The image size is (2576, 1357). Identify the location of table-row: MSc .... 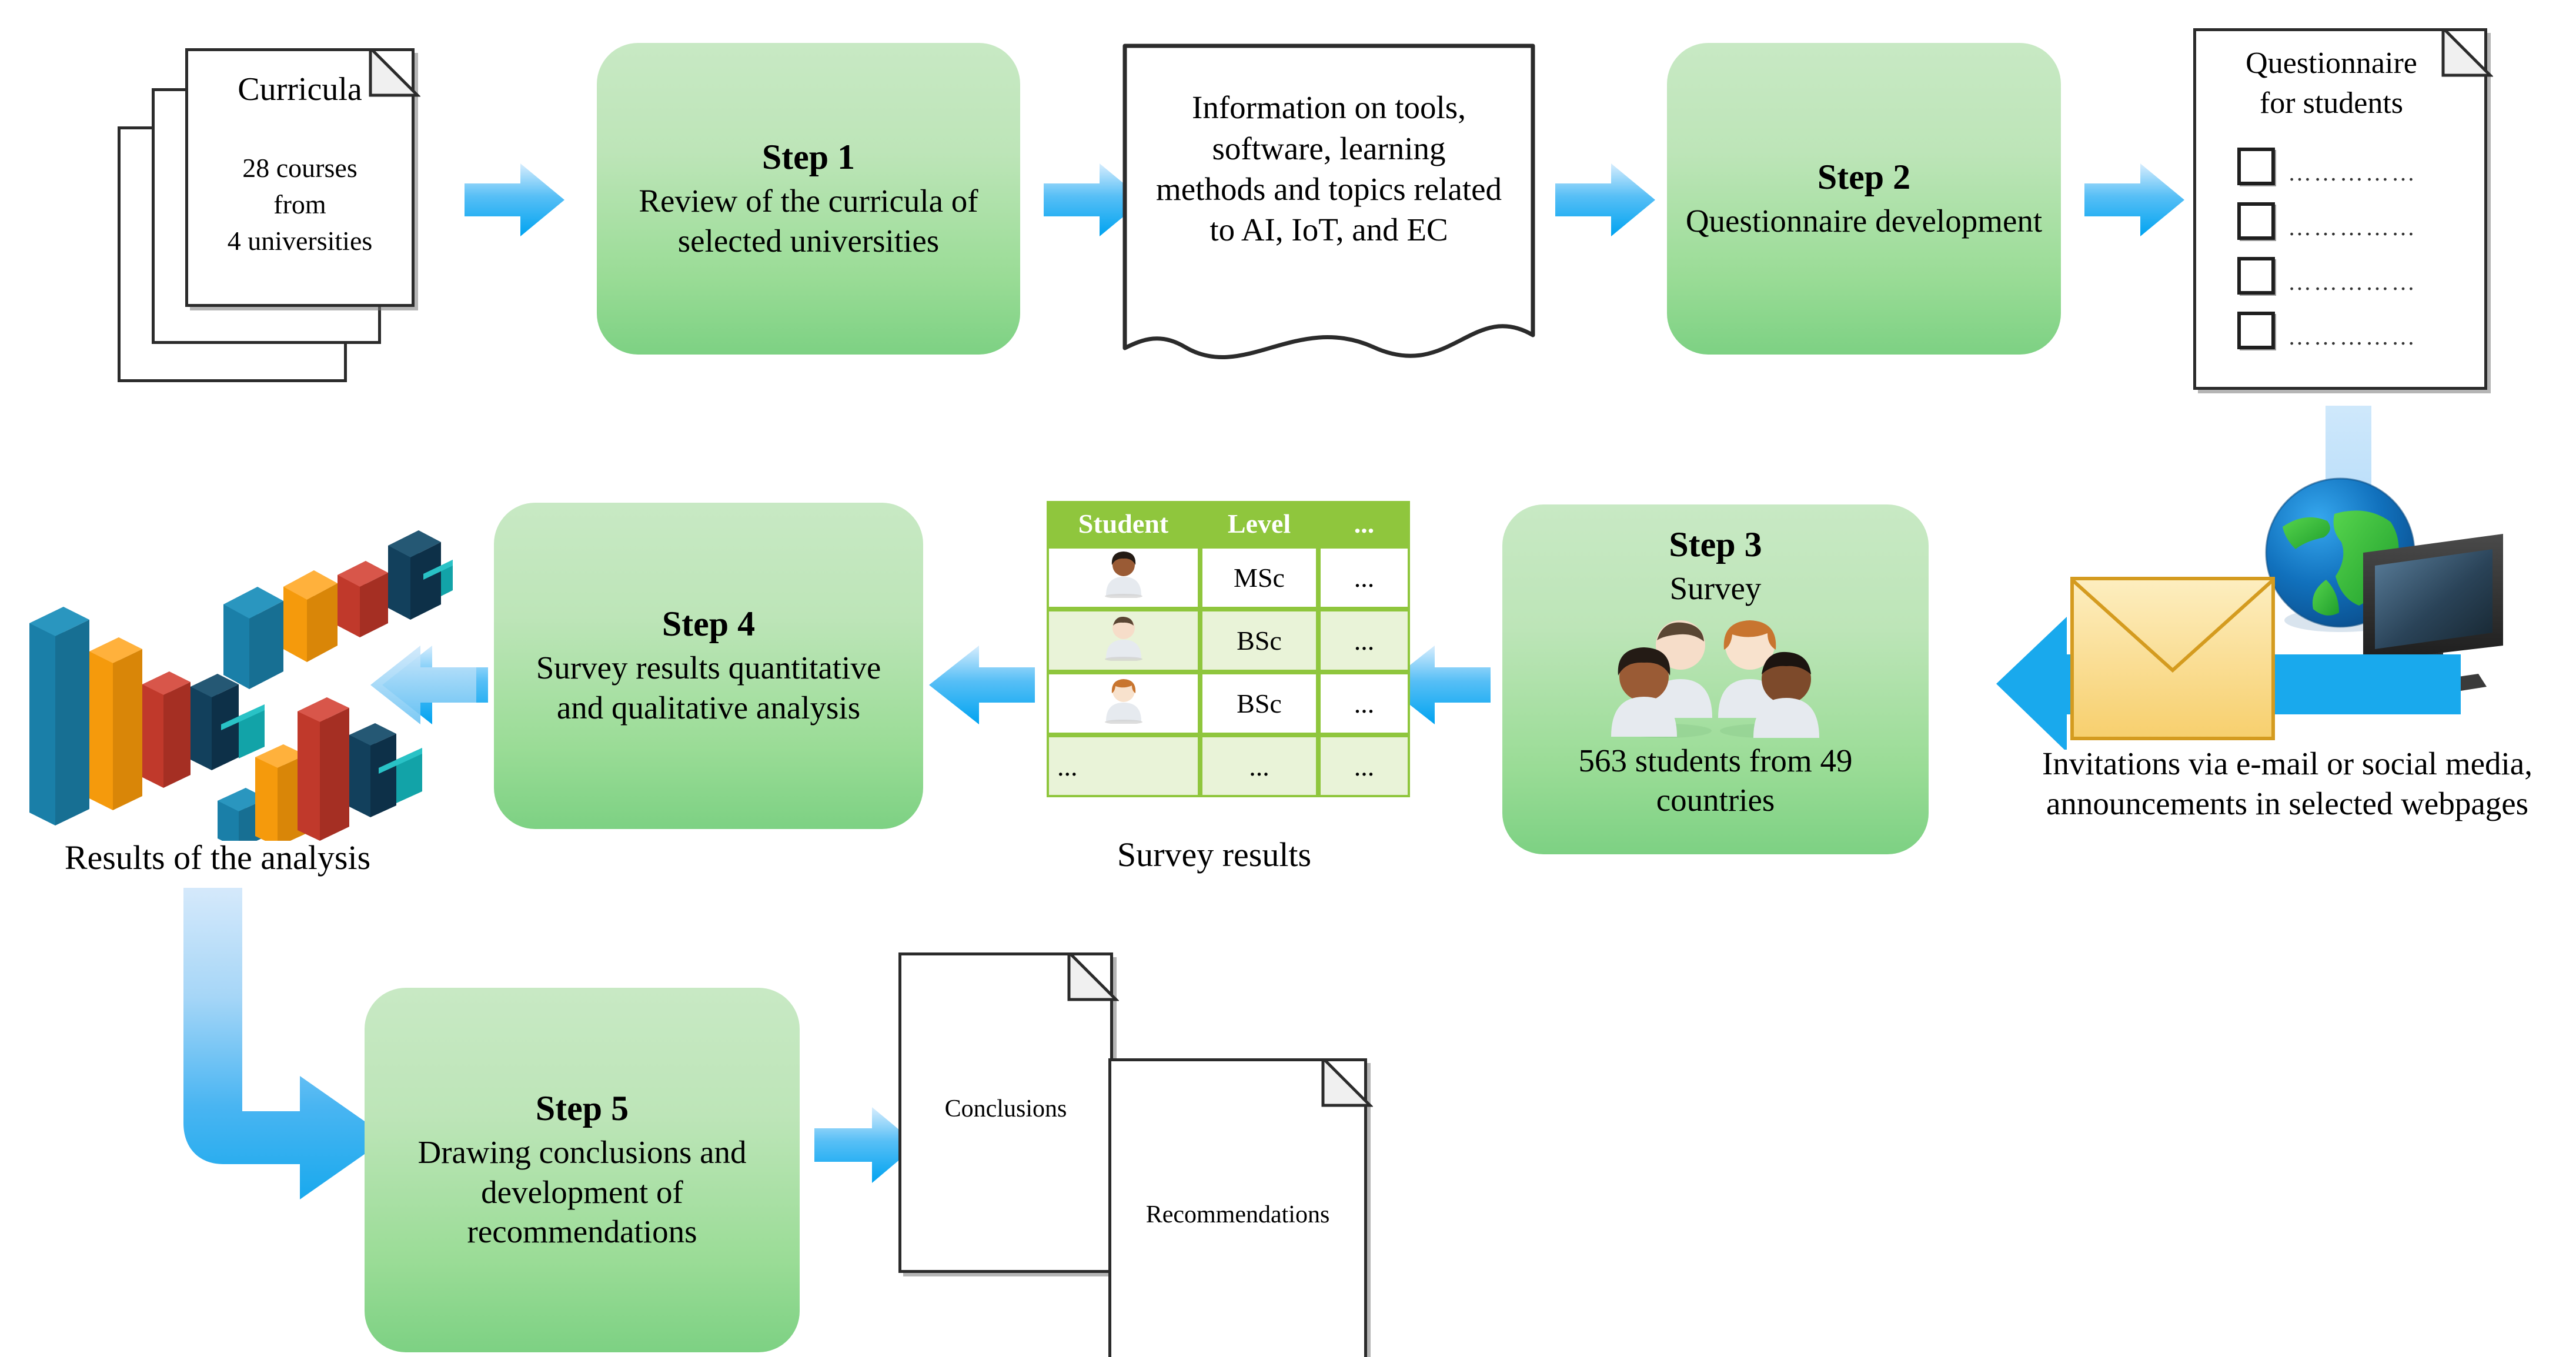
(1228, 577).